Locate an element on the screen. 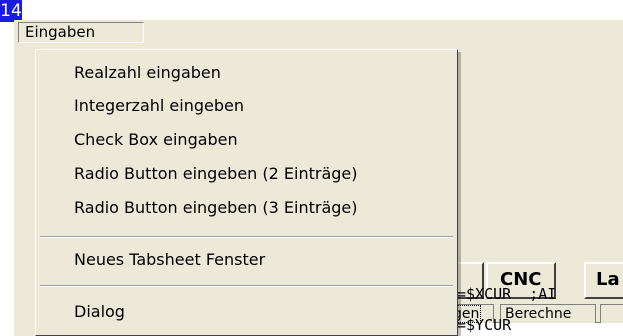 This screenshot has width=623, height=336. menu-item-dialog: Dialog is located at coordinates (99, 312).